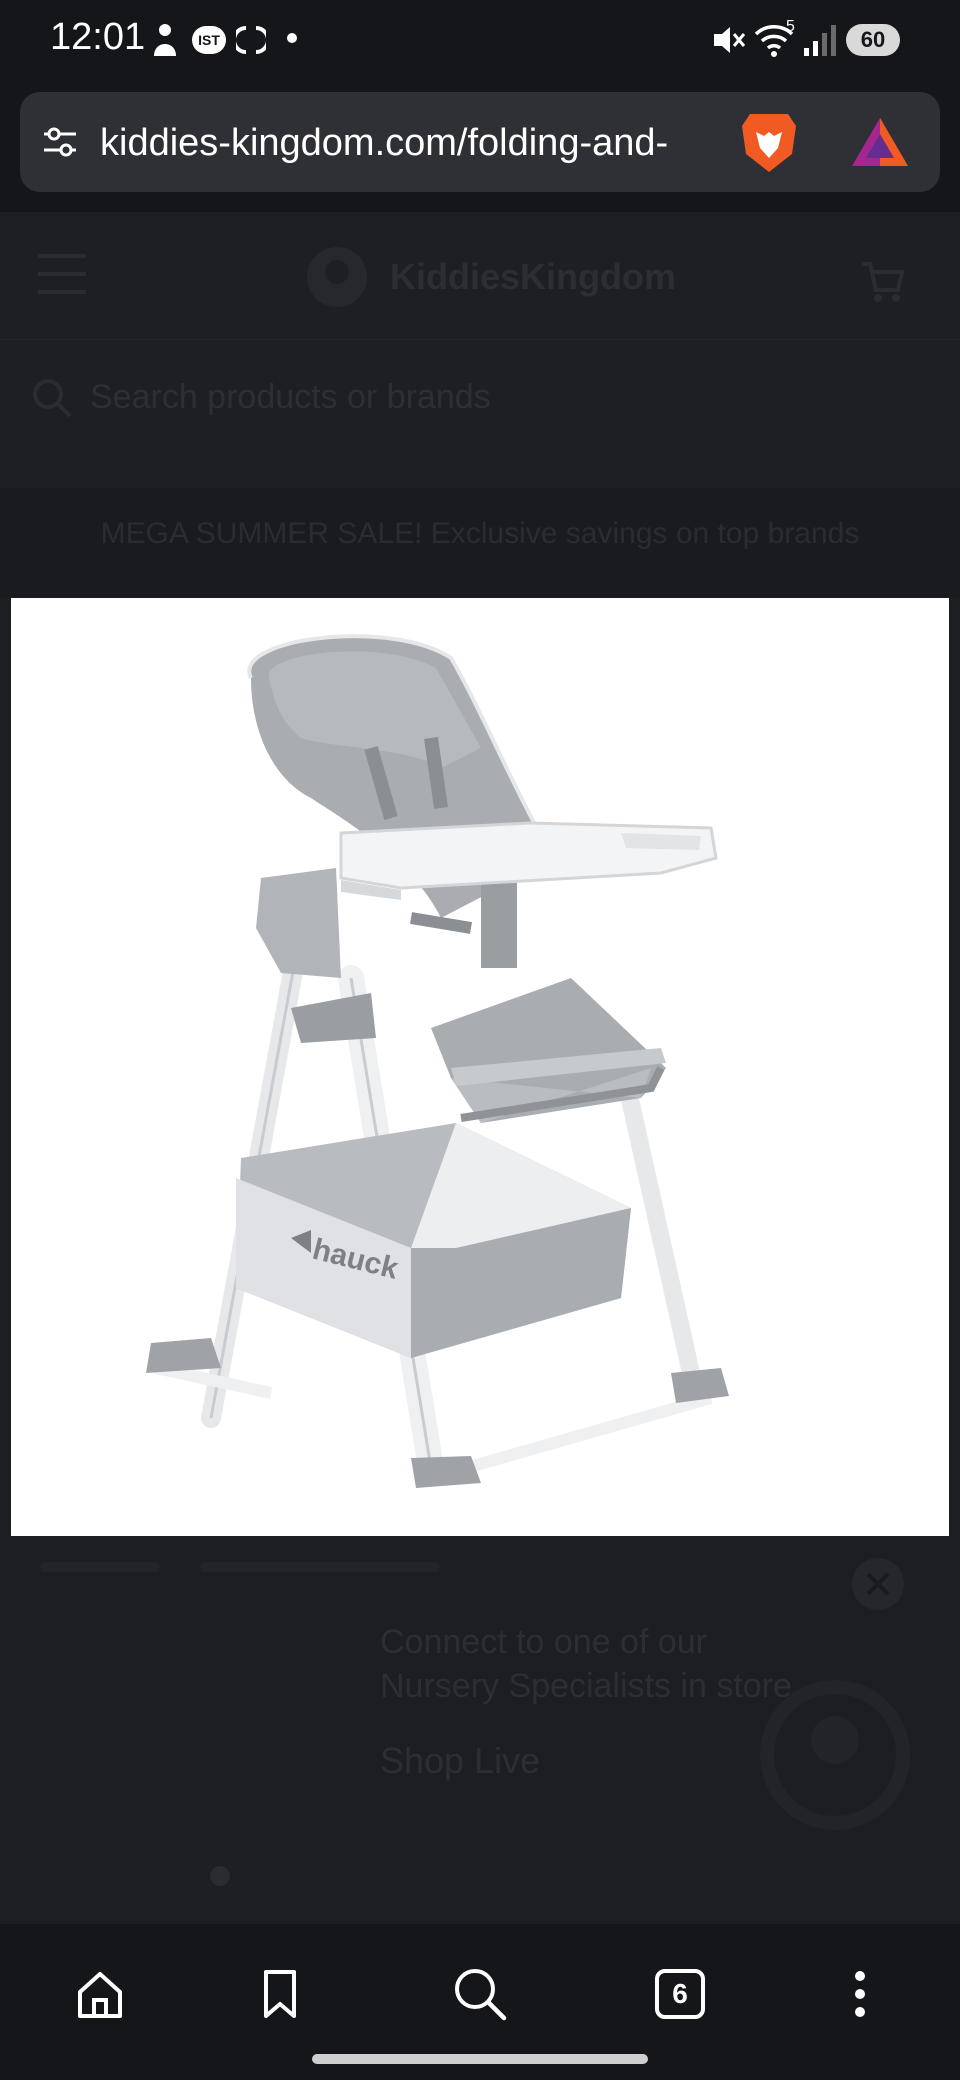 The width and height of the screenshot is (960, 2080). Describe the element at coordinates (480, 2059) in the screenshot. I see `home-indicator` at that location.